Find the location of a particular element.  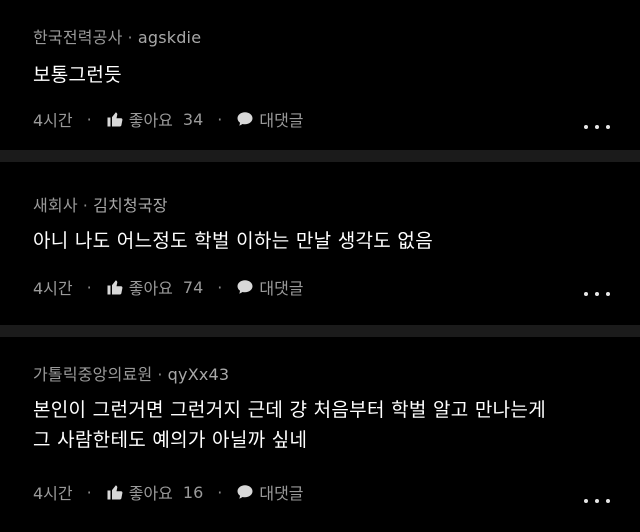

like-button: 좋아요 16 is located at coordinates (155, 492).